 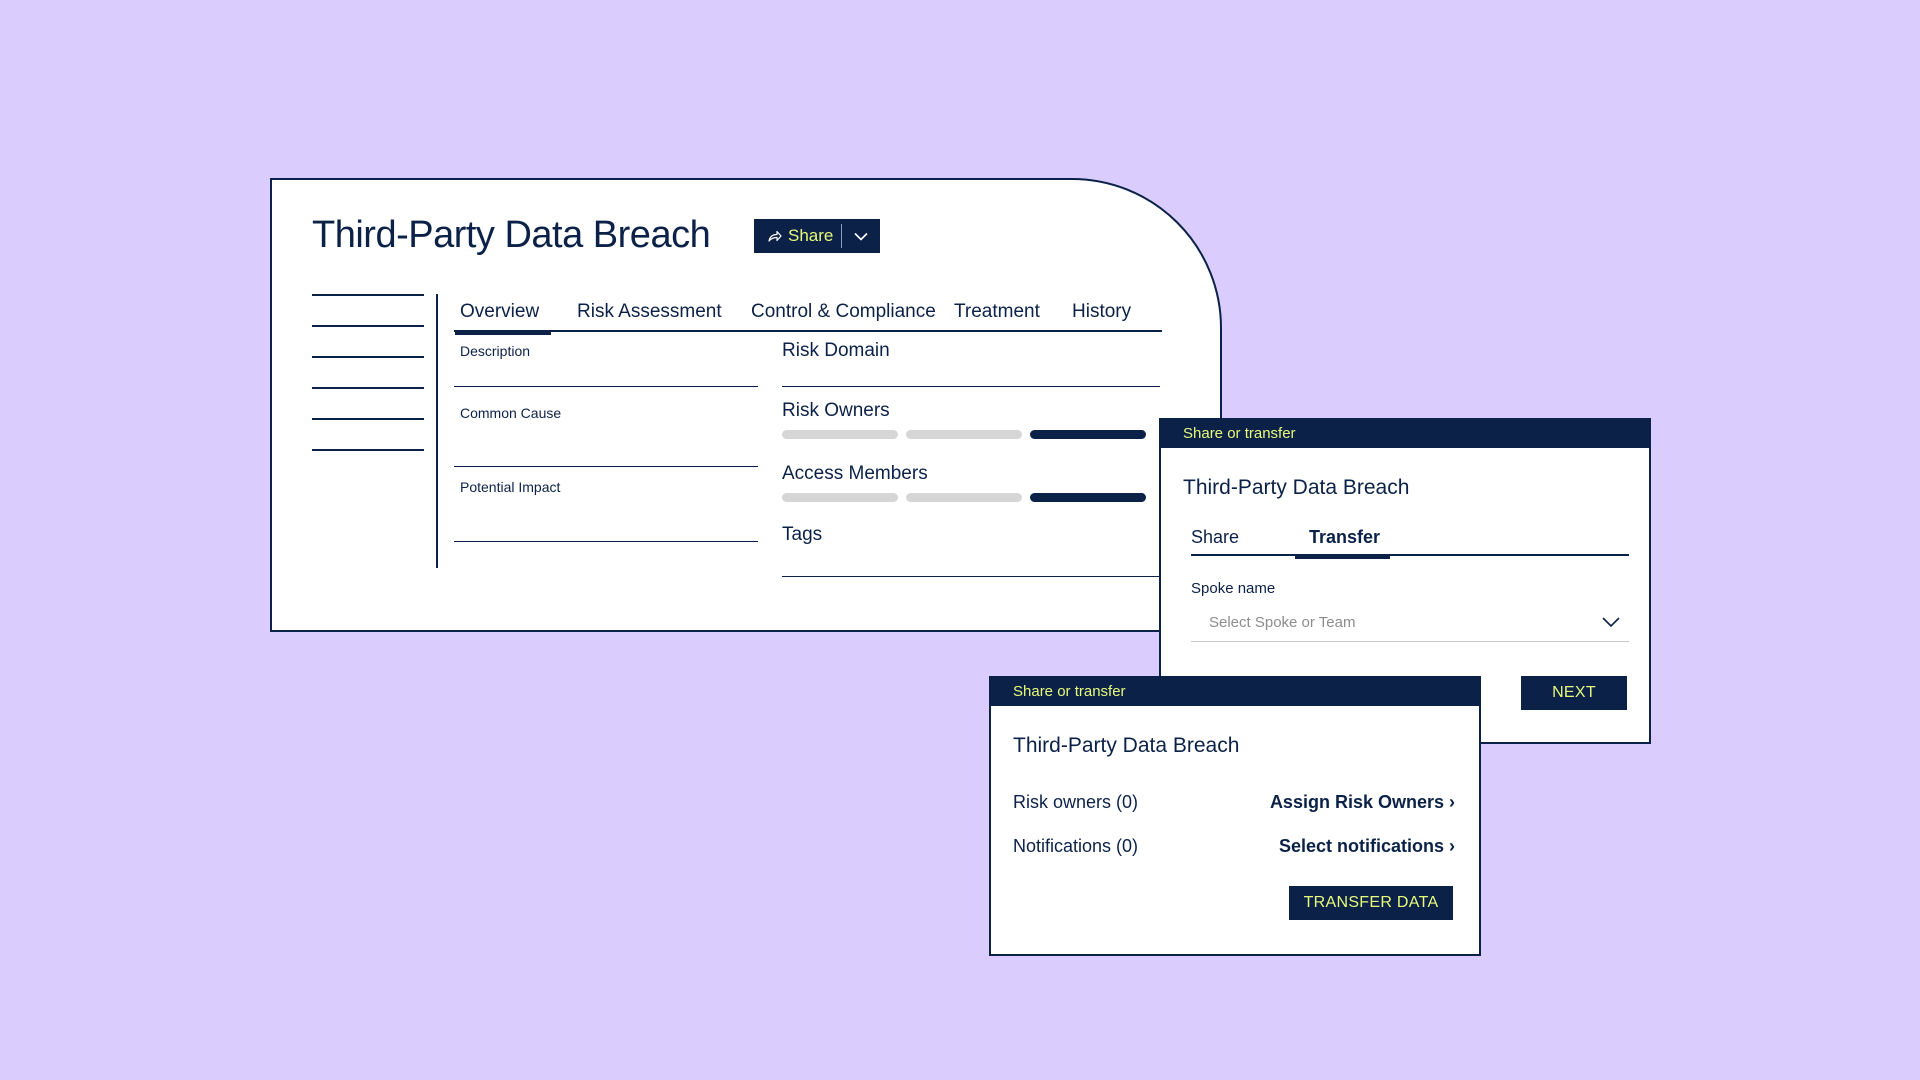 I want to click on share-button: Share, so click(x=797, y=236).